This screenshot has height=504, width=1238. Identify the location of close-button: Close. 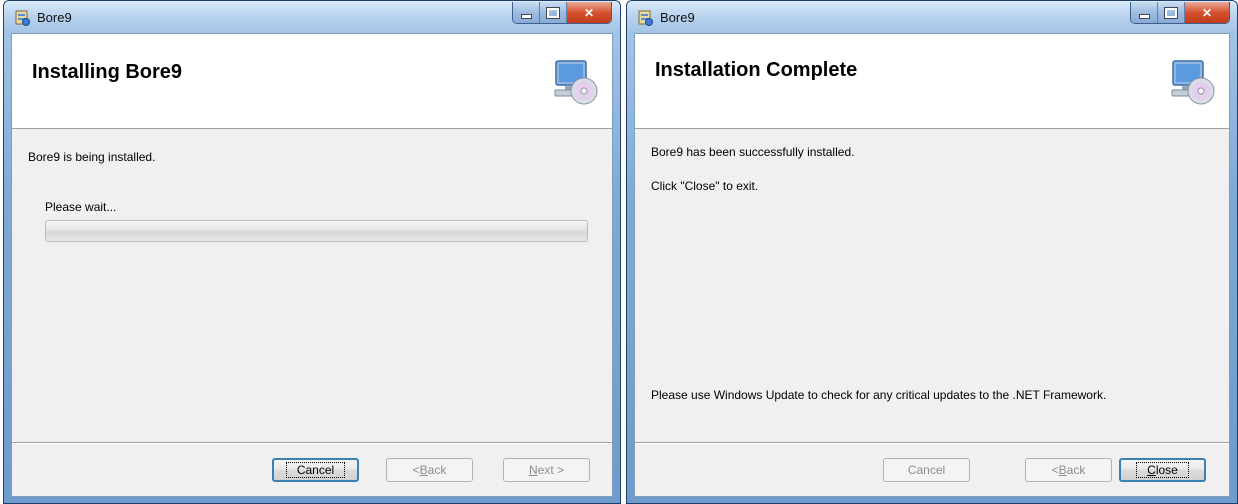
(1162, 470).